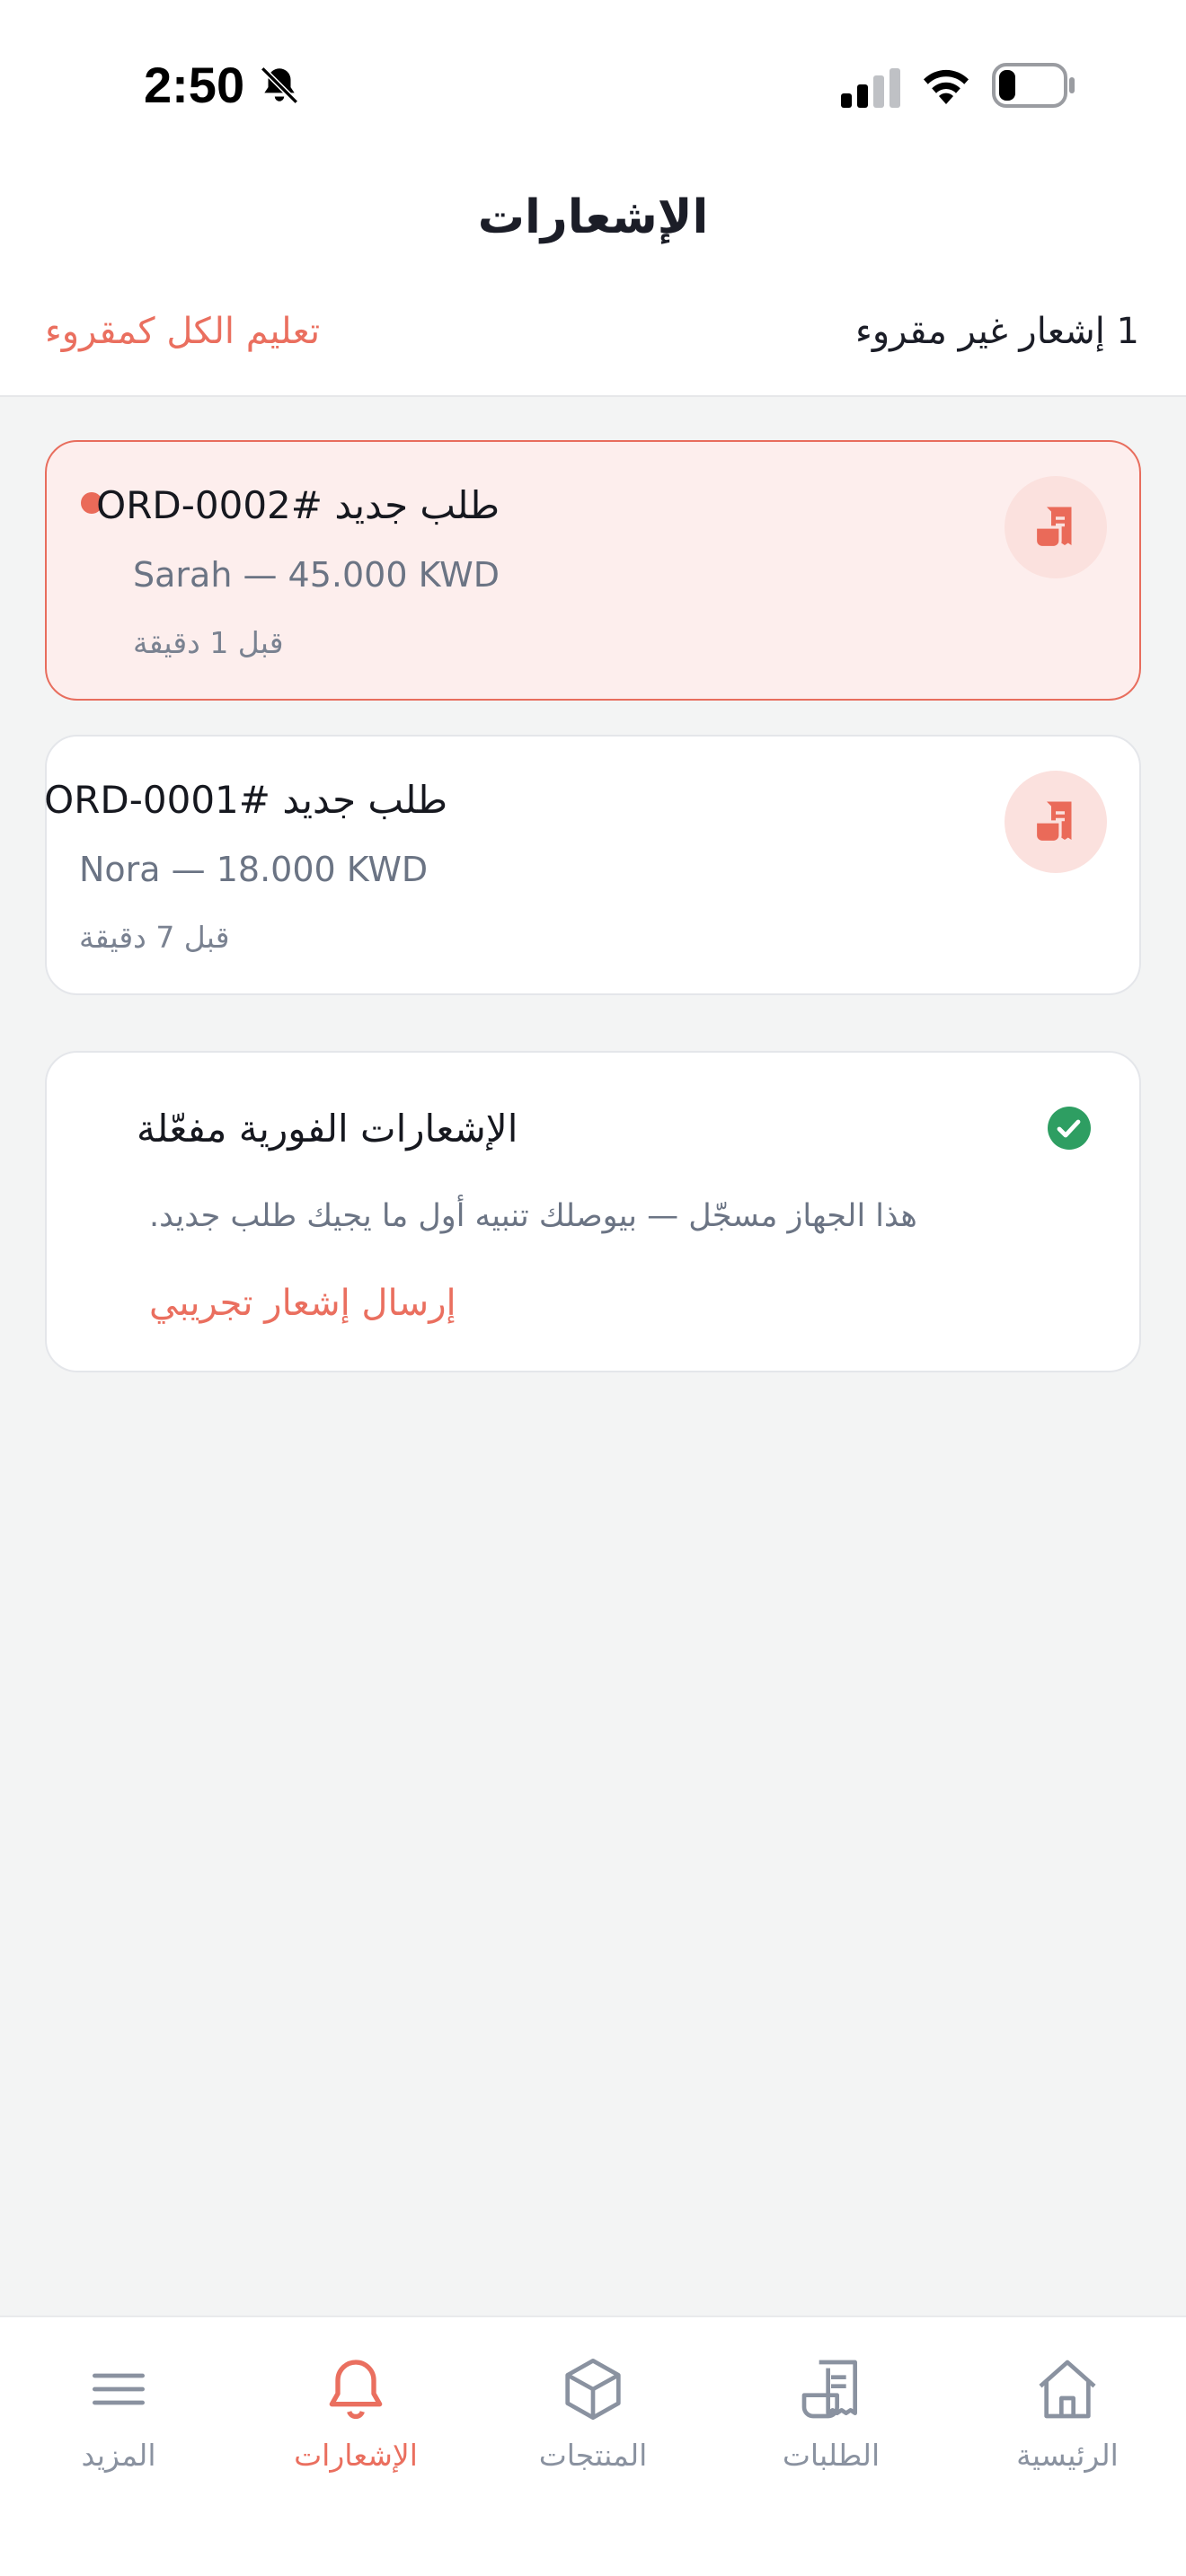 Image resolution: width=1186 pixels, height=2576 pixels. I want to click on check-circle-icon, so click(1069, 1128).